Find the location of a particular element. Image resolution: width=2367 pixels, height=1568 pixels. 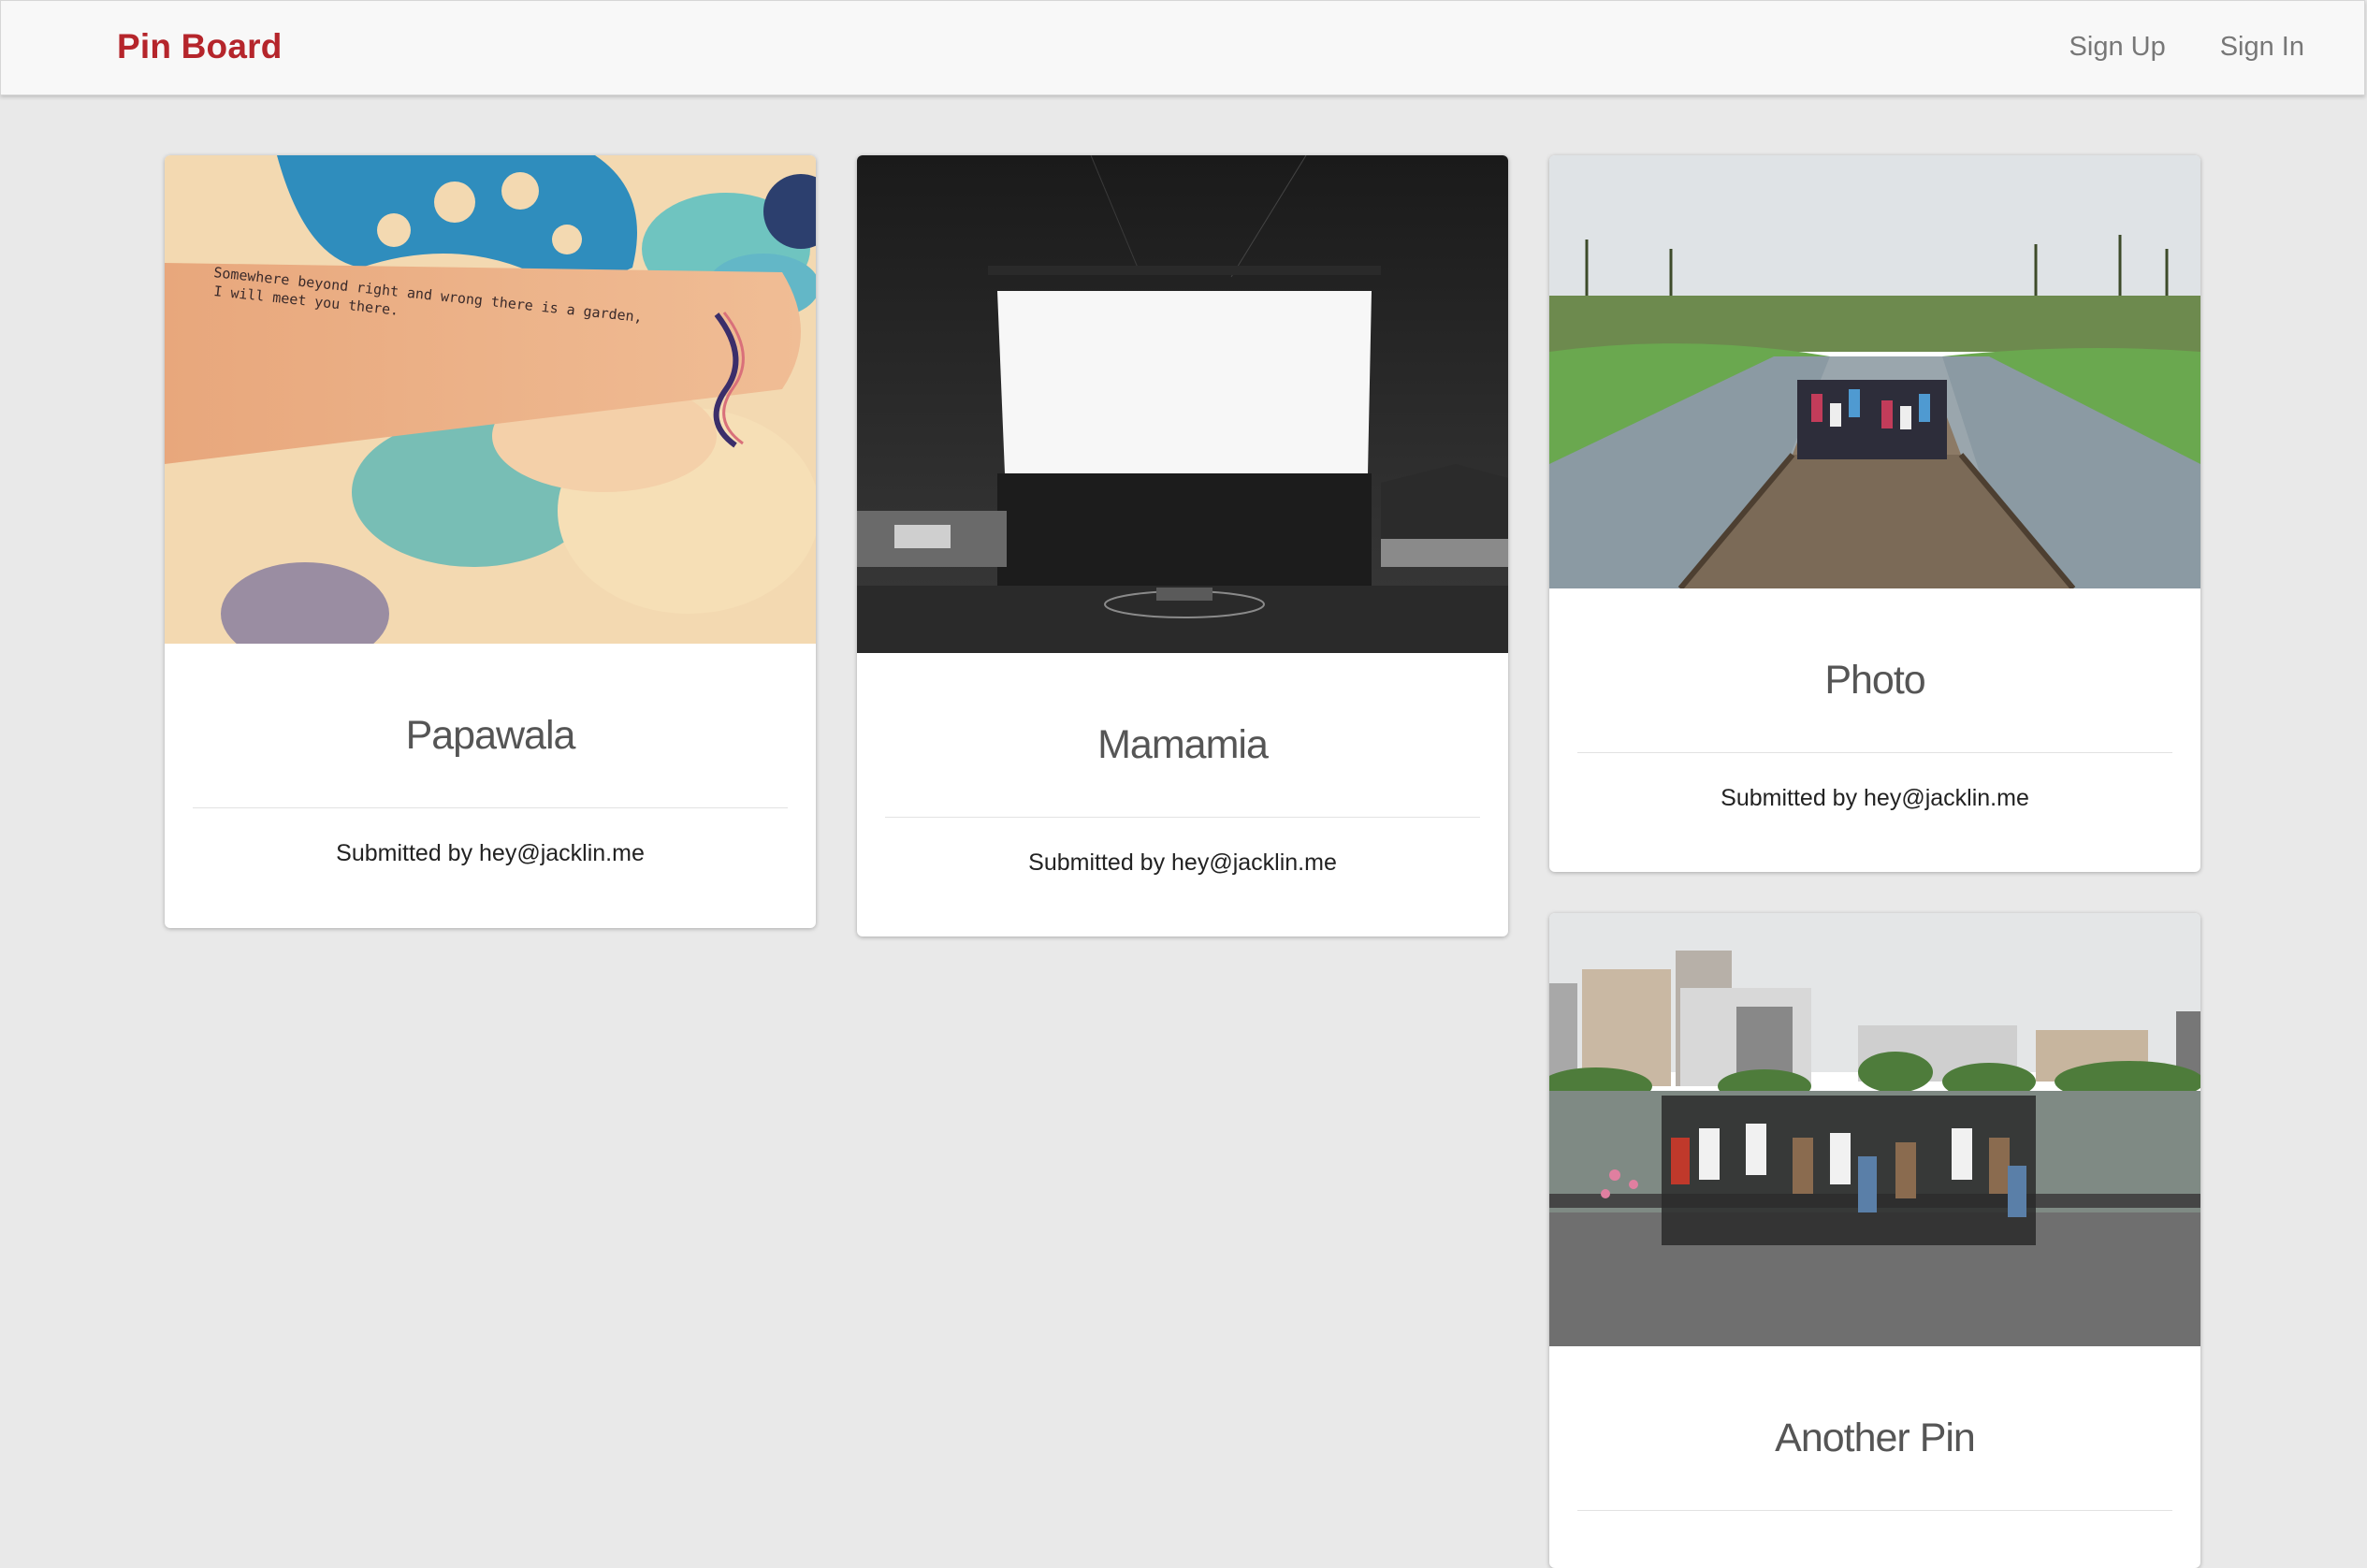

sign-in-link: Sign In is located at coordinates (2262, 47).